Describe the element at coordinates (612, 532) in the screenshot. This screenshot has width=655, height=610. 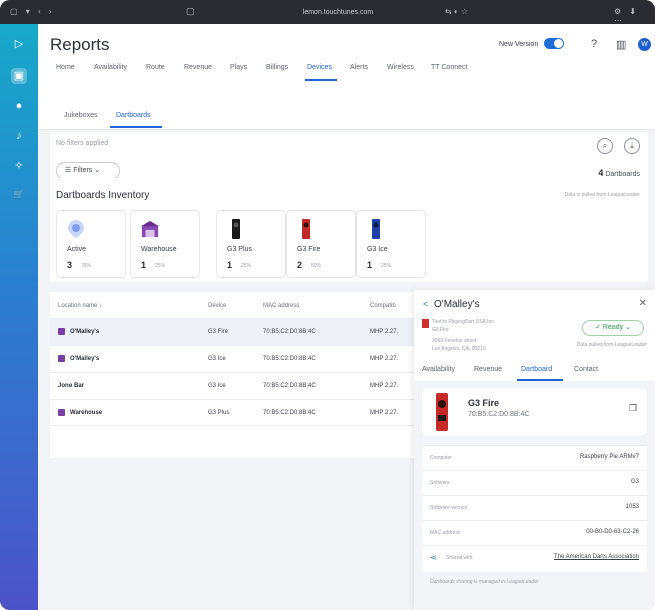
I see `info-value: 00-B0-D0-63-C2-26` at that location.